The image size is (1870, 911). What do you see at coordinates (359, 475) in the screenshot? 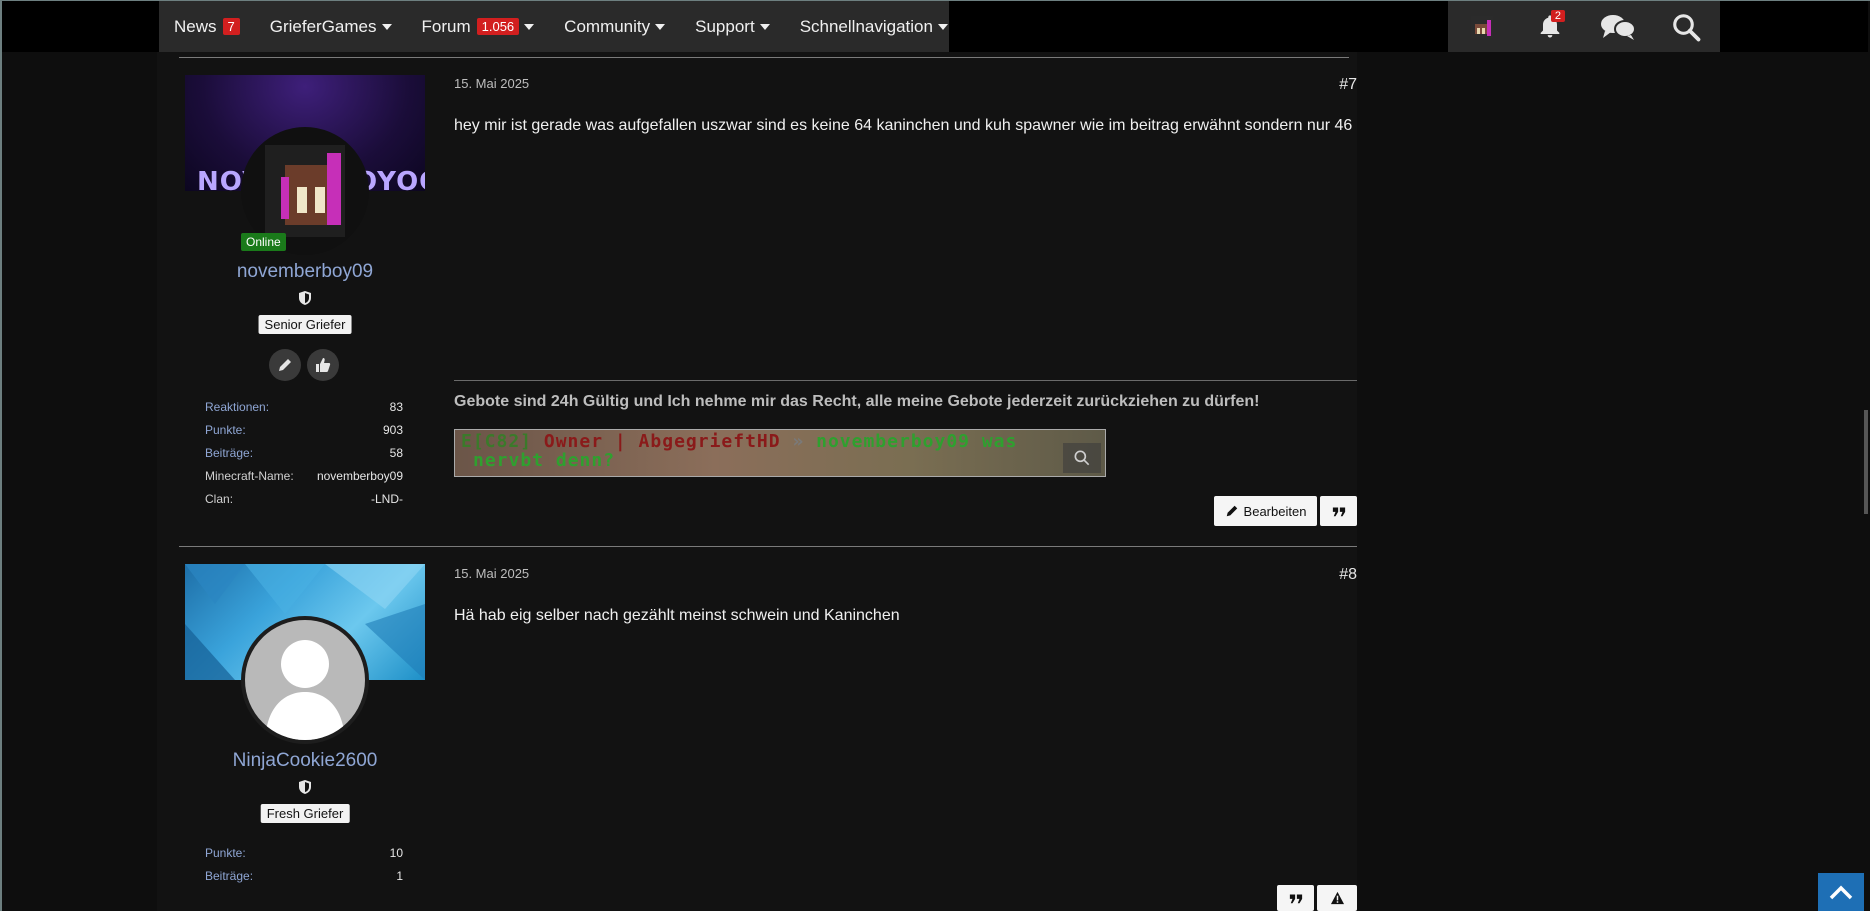
I see `stat-value: novemberboy09` at bounding box center [359, 475].